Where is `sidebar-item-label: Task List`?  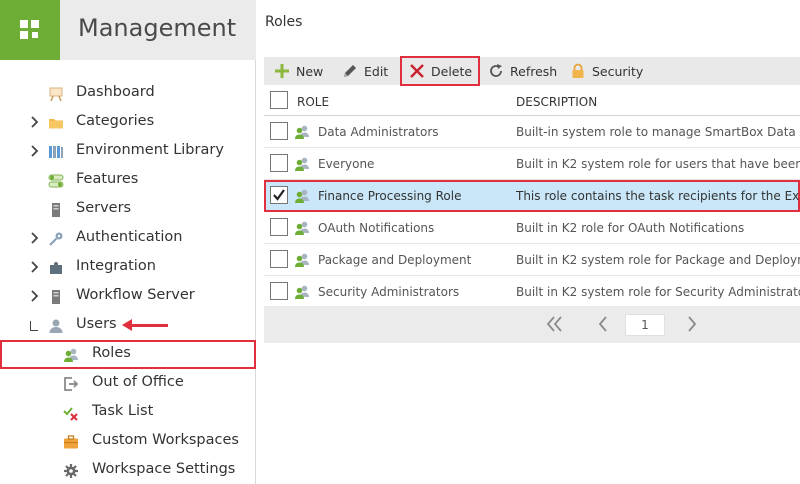
sidebar-item-label: Task List is located at coordinates (123, 411).